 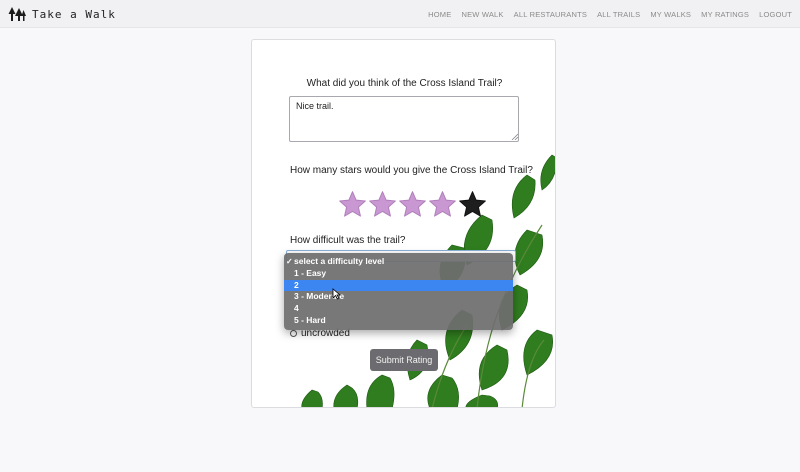 I want to click on difficulty-option: 3 - Moderate, so click(x=398, y=297).